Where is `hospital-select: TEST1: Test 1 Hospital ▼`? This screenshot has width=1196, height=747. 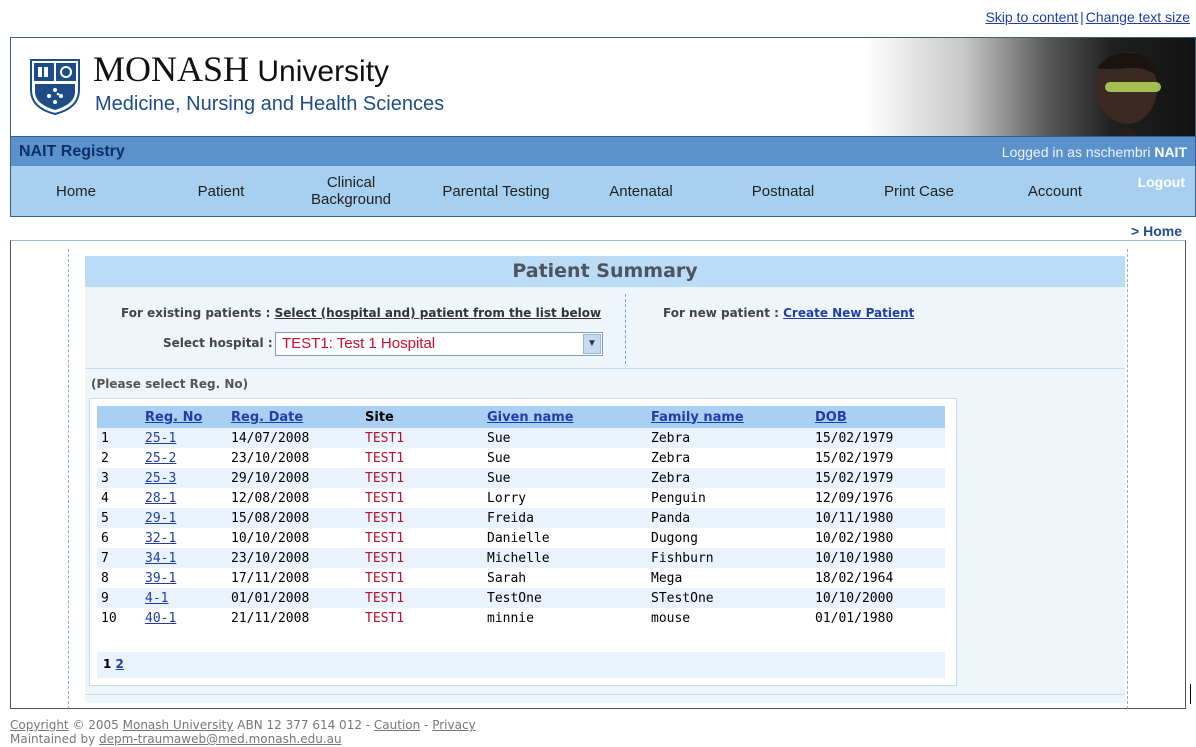 hospital-select: TEST1: Test 1 Hospital ▼ is located at coordinates (439, 344).